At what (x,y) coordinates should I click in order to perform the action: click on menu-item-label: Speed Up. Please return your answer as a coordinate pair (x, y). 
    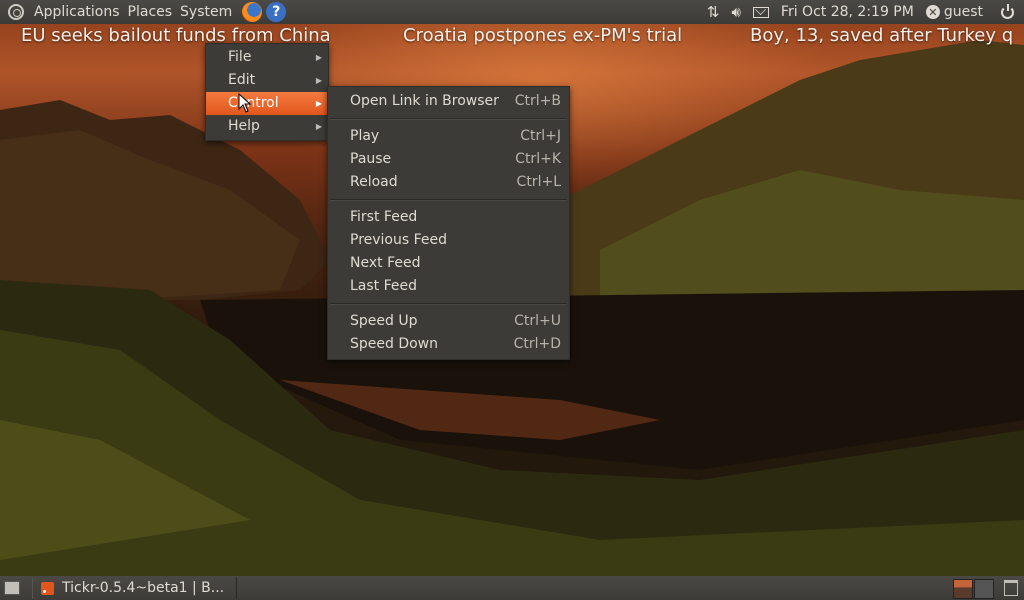
    Looking at the image, I should click on (384, 321).